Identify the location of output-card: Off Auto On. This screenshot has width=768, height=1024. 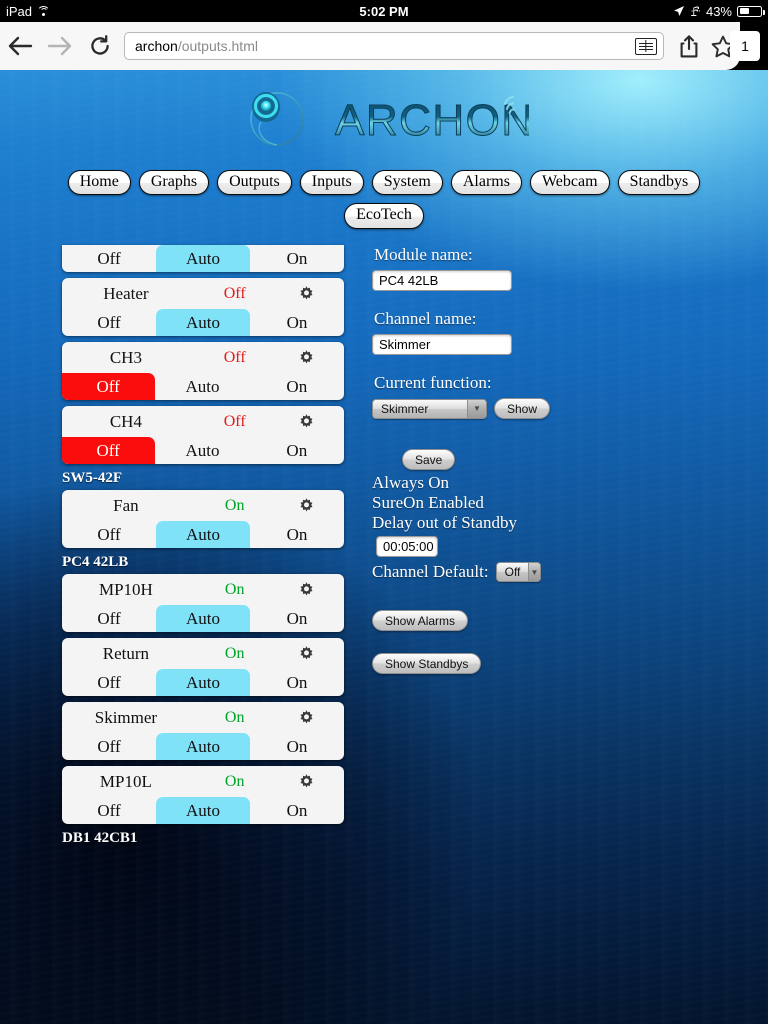
(203, 258).